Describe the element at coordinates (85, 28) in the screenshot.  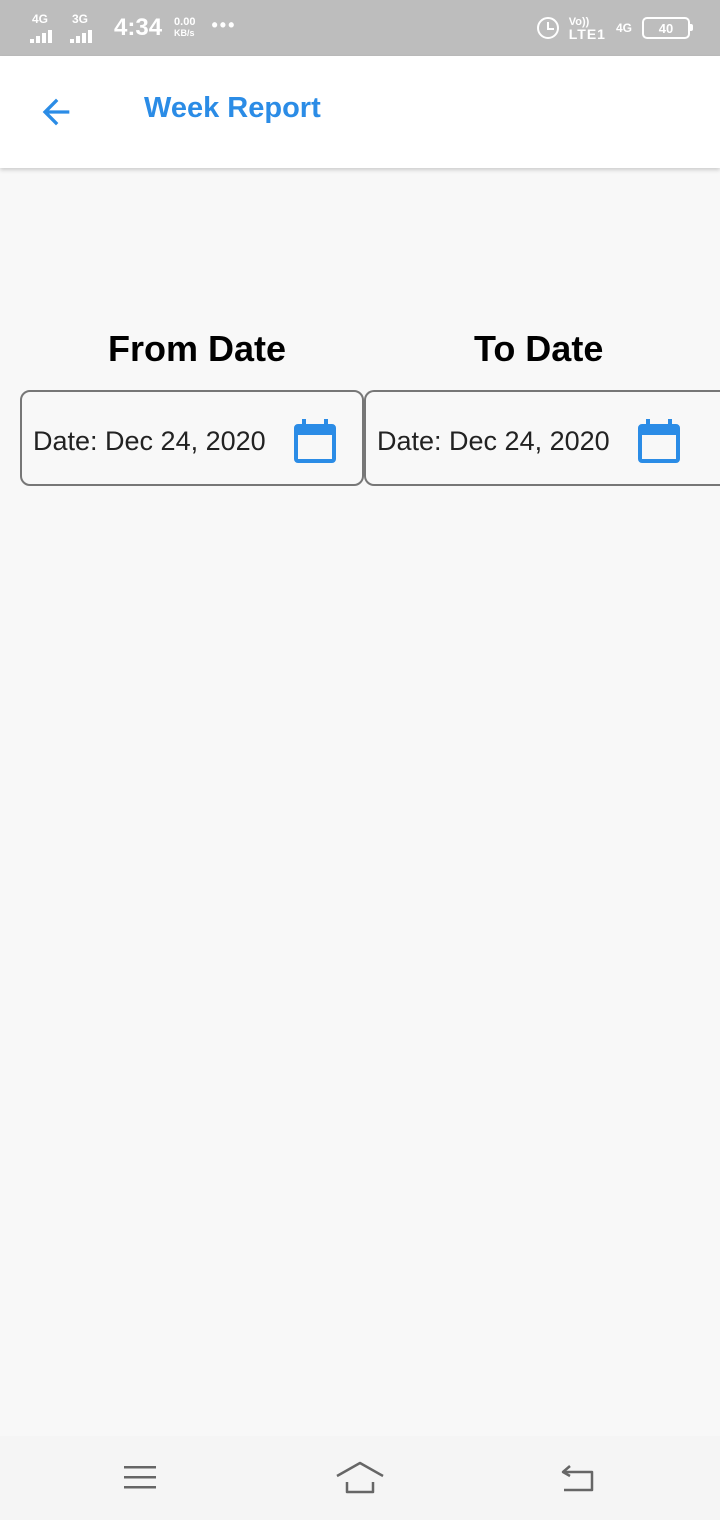
I see `sim2-signal-icon: 3G` at that location.